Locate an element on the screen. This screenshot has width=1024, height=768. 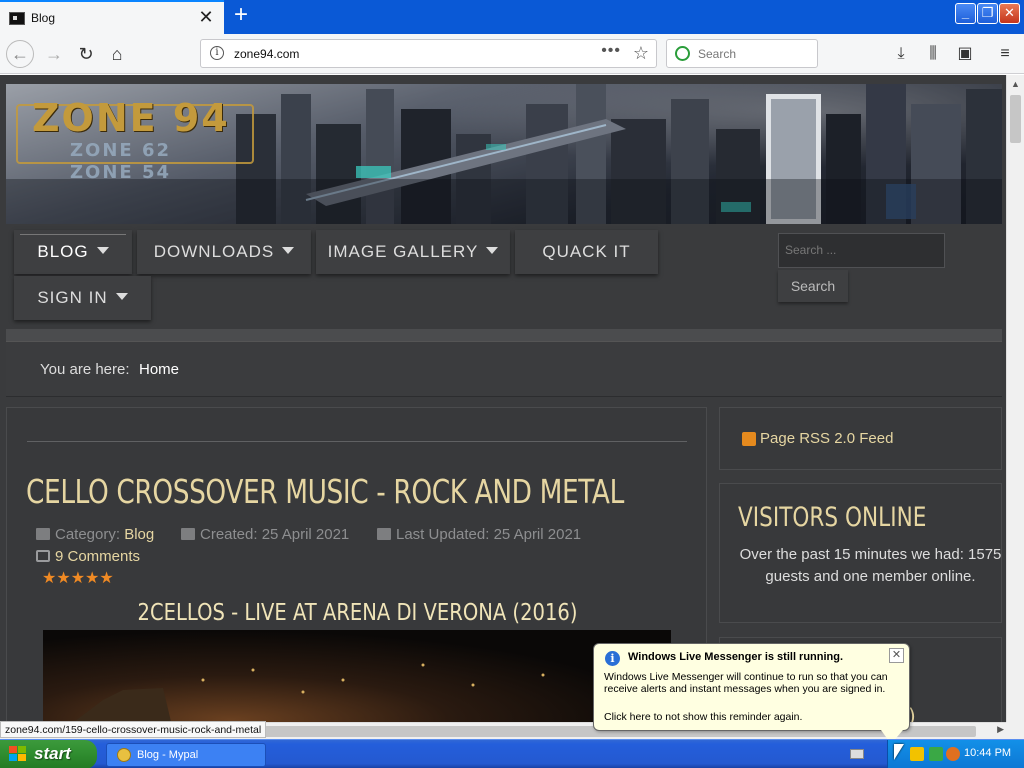
start-button: start is located at coordinates (48, 754).